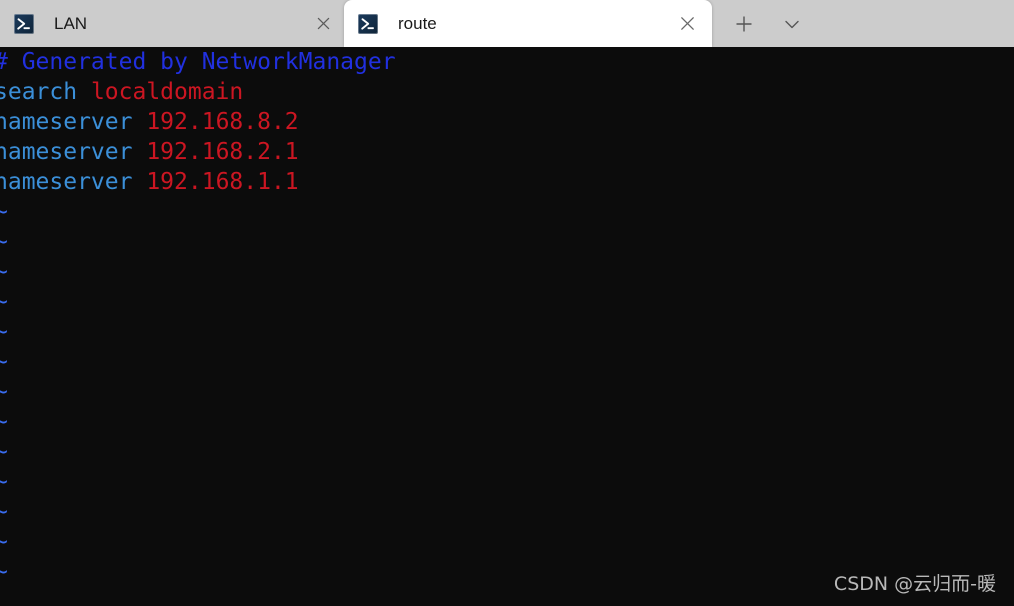  What do you see at coordinates (174, 23) in the screenshot?
I see `tab-lan: LAN` at bounding box center [174, 23].